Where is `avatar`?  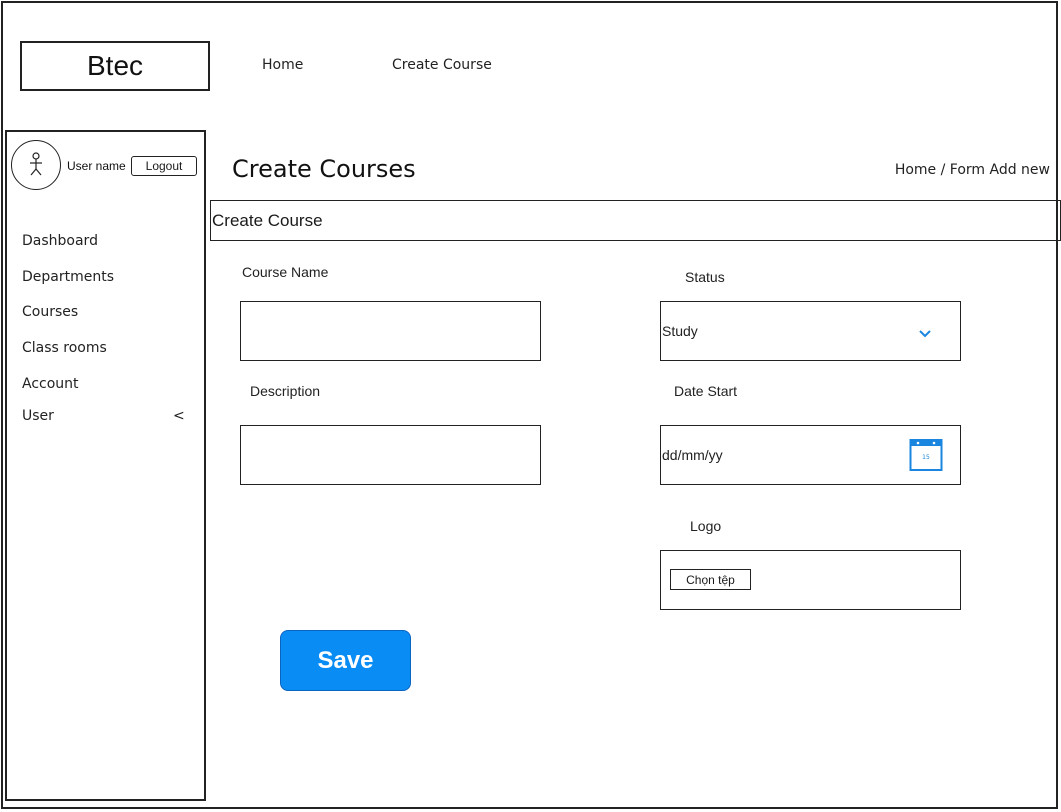 avatar is located at coordinates (36, 165).